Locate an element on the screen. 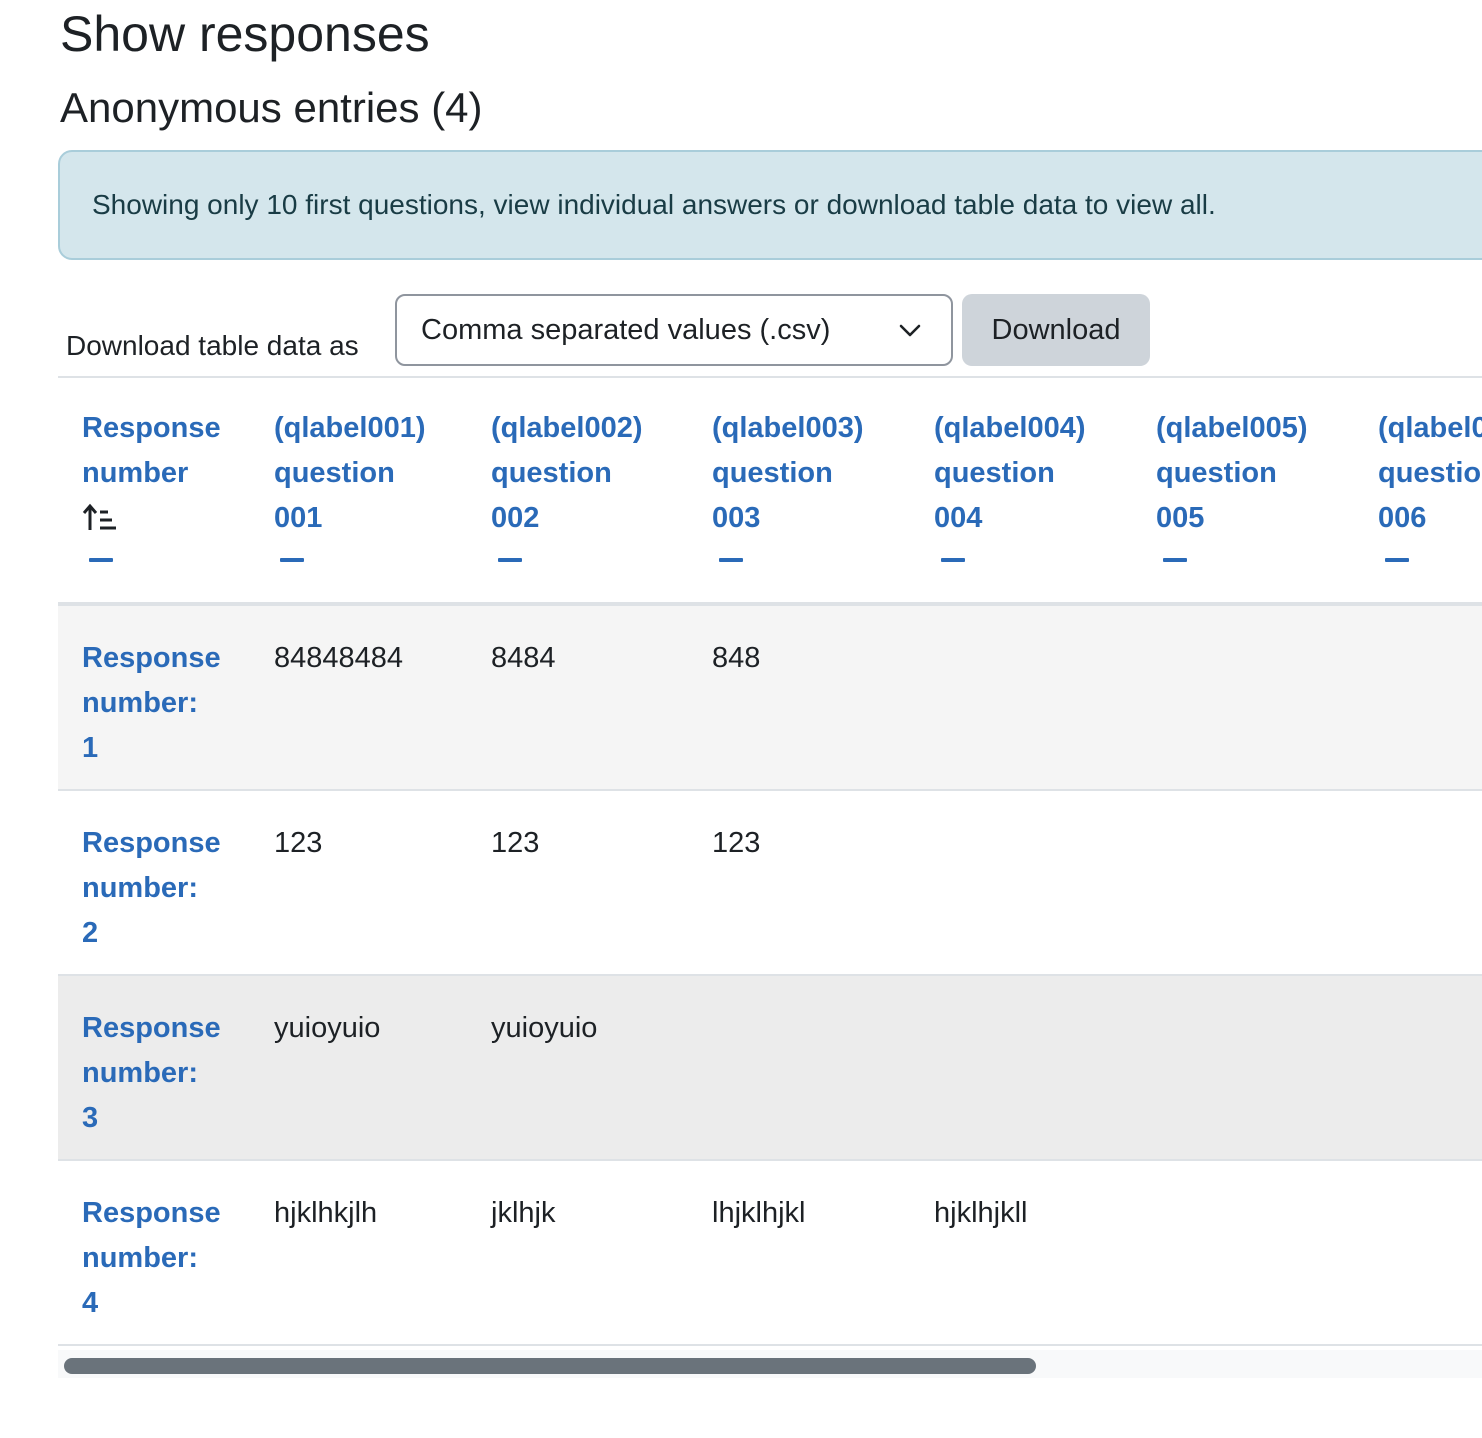 The image size is (1482, 1438). column-header-question-006: (qlabel006) question 006 is located at coordinates (1430, 473).